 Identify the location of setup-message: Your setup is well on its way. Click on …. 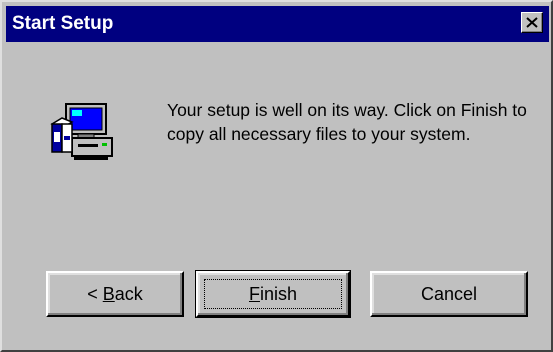
(347, 122).